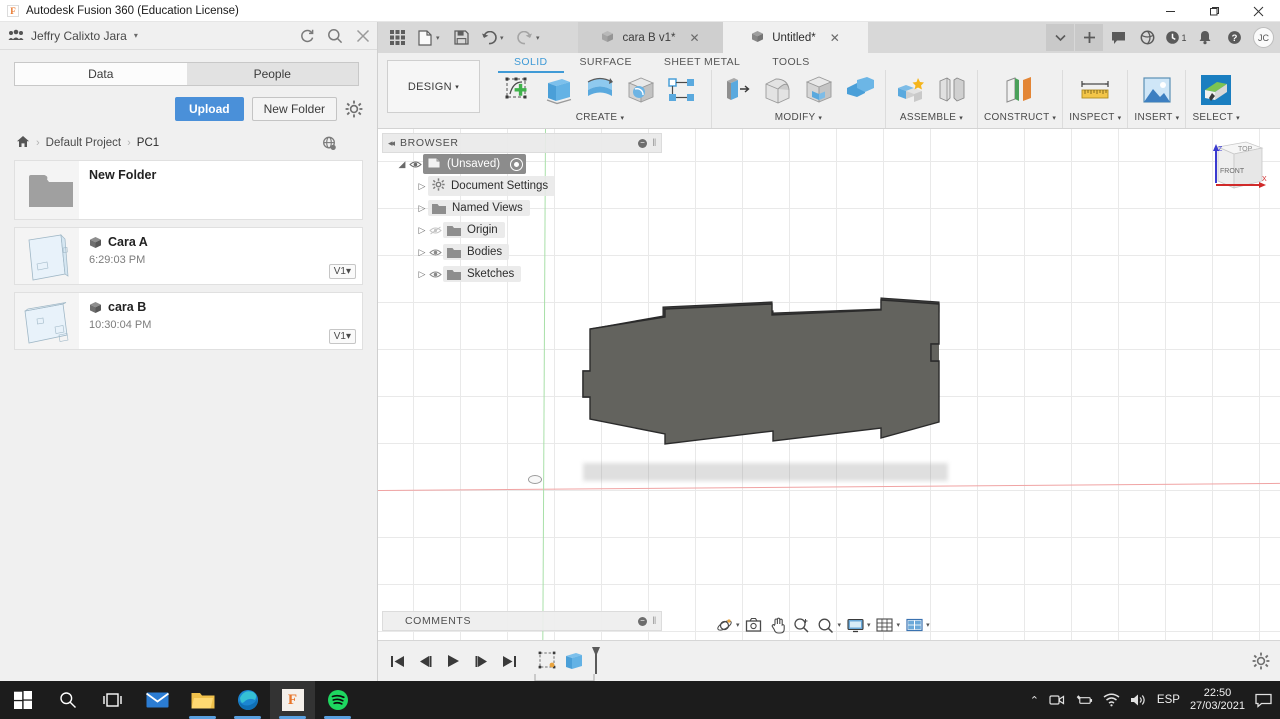 The width and height of the screenshot is (1280, 719). I want to click on document-tab-cara-b: cara B v1* ✕, so click(650, 37).